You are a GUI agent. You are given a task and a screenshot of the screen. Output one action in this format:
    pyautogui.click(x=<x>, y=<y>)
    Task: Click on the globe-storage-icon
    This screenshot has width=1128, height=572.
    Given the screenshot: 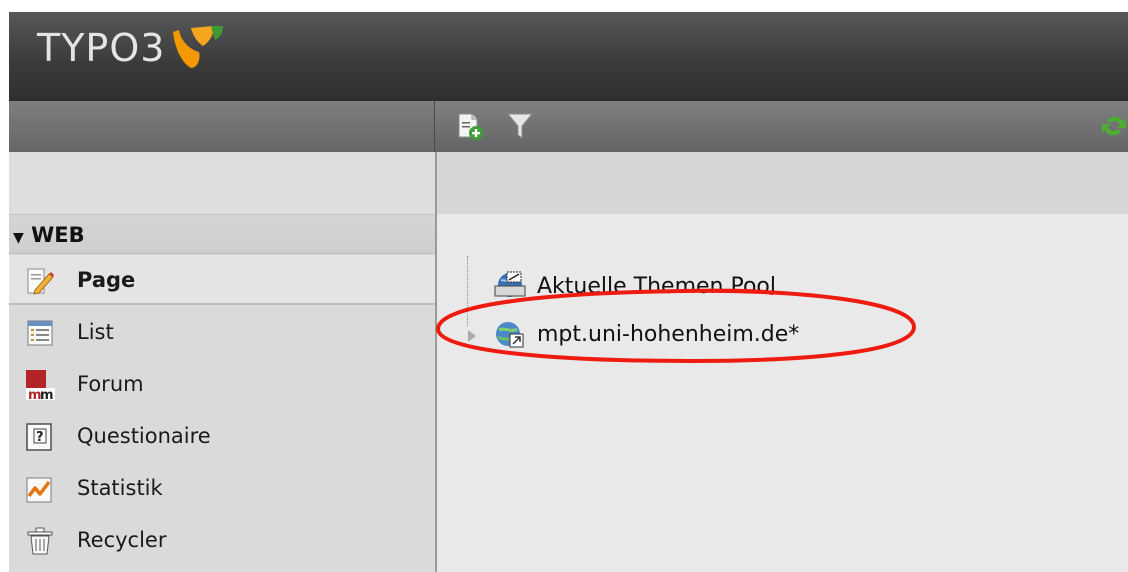 What is the action you would take?
    pyautogui.click(x=510, y=284)
    